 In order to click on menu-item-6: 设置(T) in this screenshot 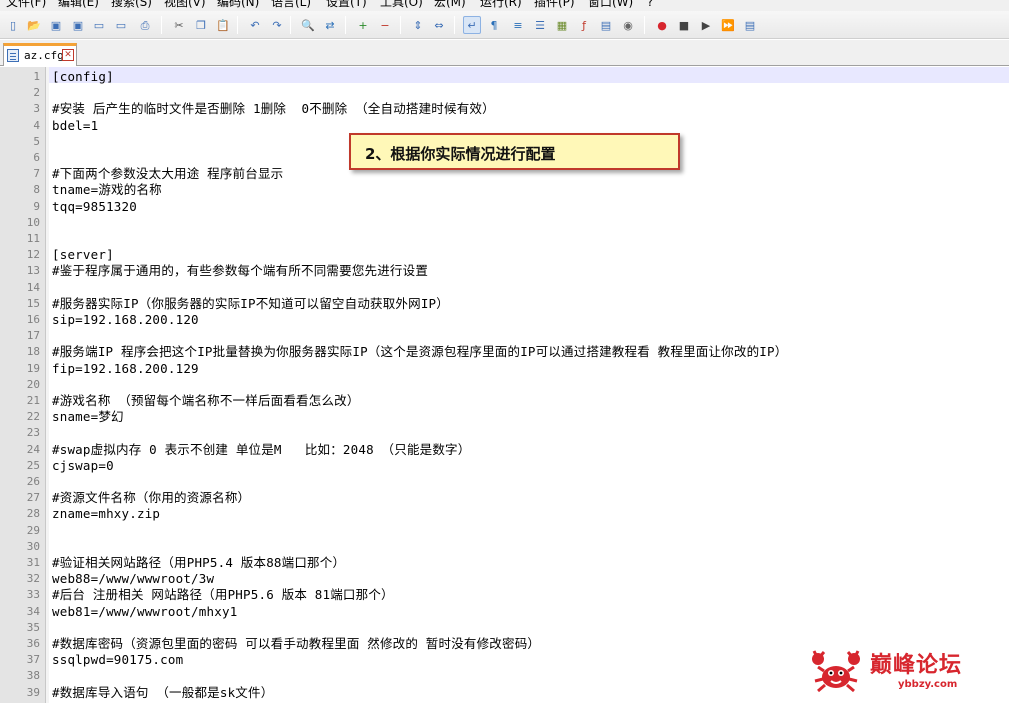, I will do `click(346, 4)`.